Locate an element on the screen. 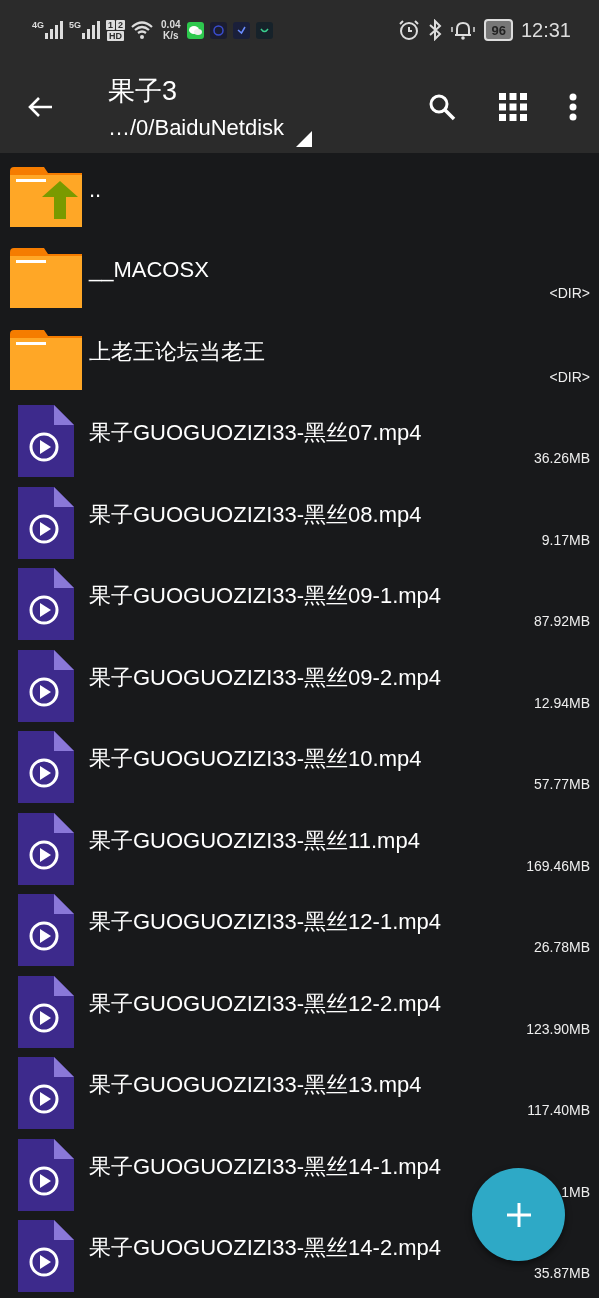 This screenshot has height=1298, width=599. dropdown-triangle-icon is located at coordinates (304, 138).